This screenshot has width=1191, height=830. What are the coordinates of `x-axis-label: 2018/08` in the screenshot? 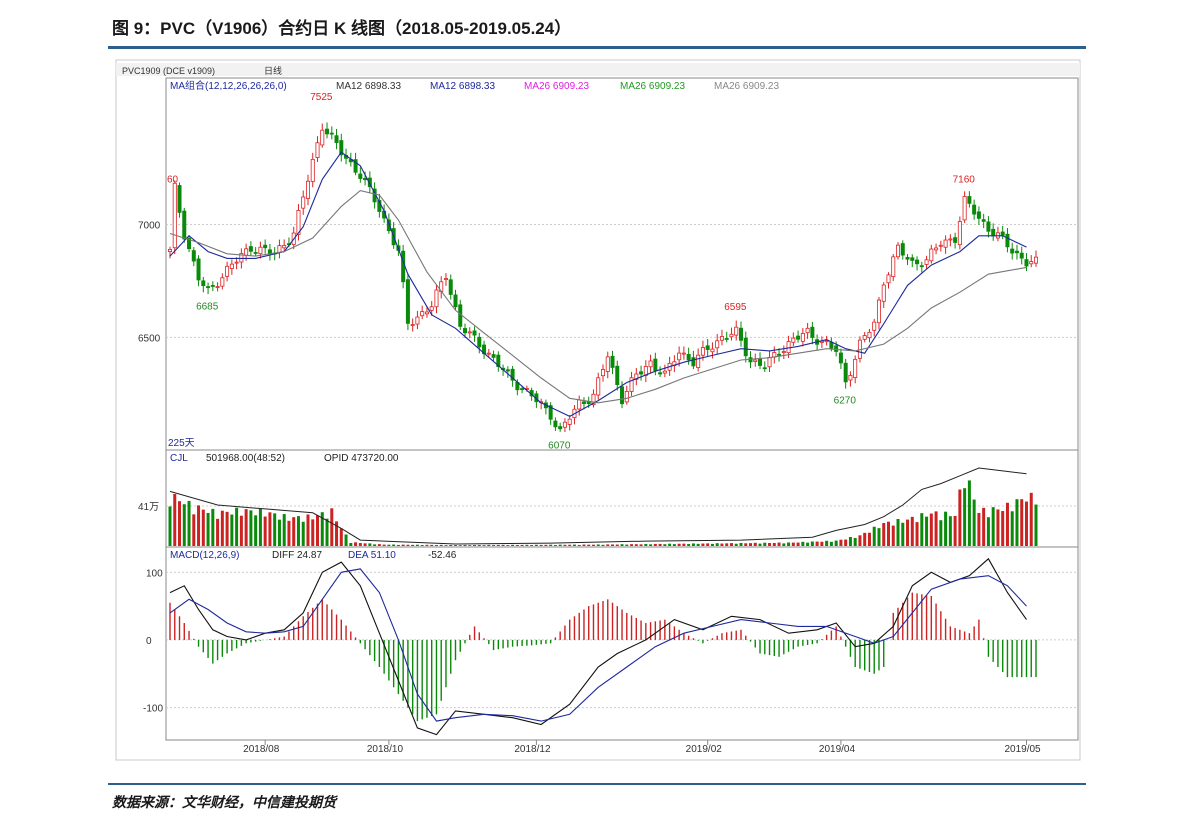 It's located at (261, 749).